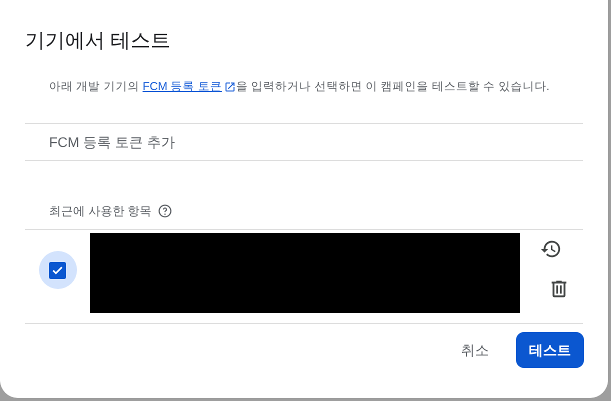 This screenshot has height=401, width=611. What do you see at coordinates (100, 211) in the screenshot?
I see `recent-label: 최근에 사용한 항목` at bounding box center [100, 211].